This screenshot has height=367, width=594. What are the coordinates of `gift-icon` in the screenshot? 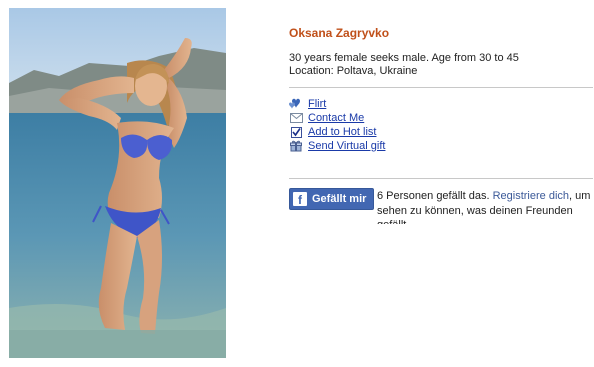 It's located at (296, 146).